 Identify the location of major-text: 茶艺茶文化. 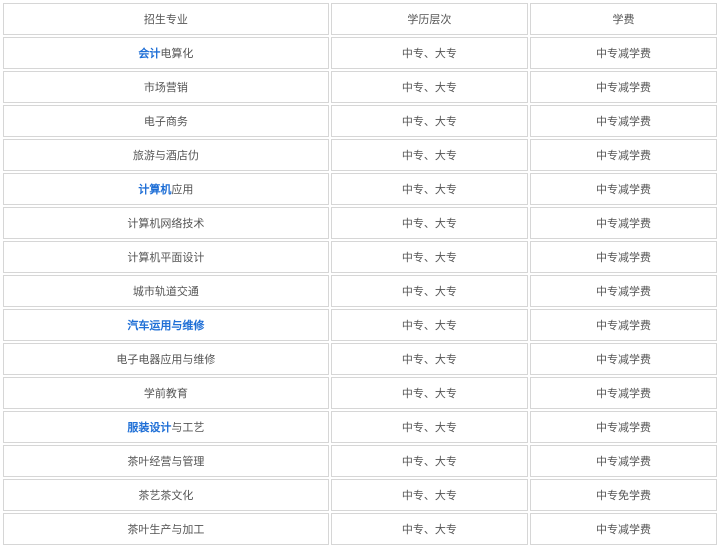
(166, 495).